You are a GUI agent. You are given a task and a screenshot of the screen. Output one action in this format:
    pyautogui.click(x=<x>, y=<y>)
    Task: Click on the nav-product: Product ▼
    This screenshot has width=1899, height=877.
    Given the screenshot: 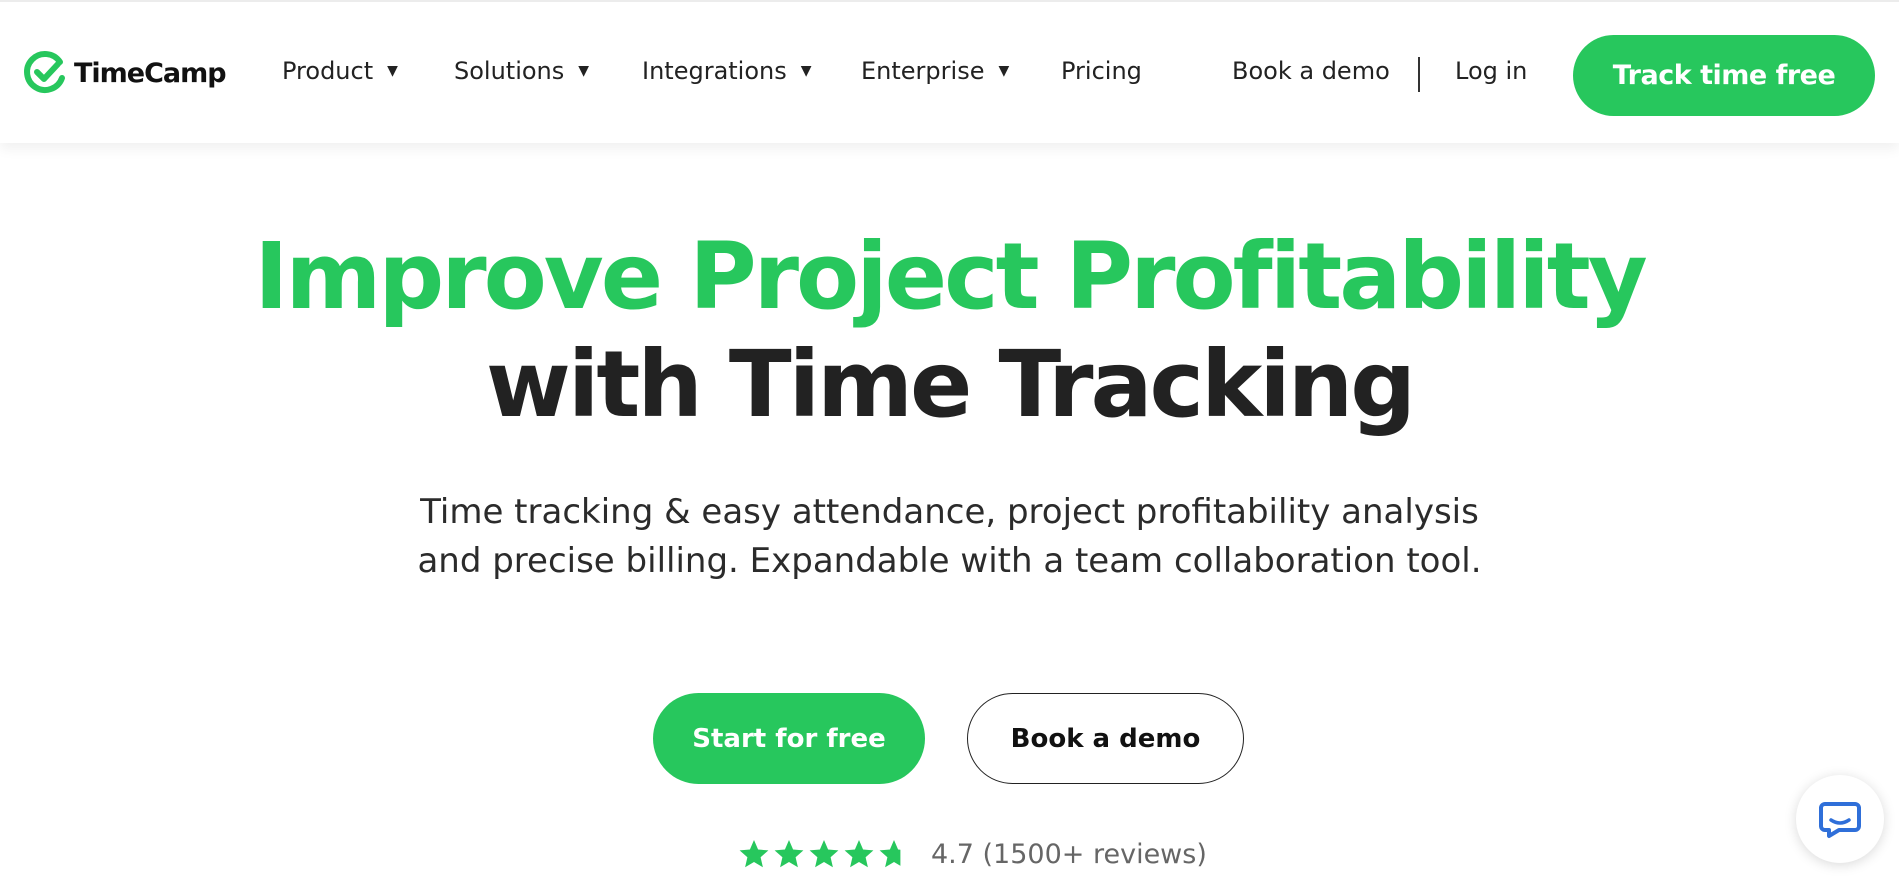 What is the action you would take?
    pyautogui.click(x=340, y=71)
    